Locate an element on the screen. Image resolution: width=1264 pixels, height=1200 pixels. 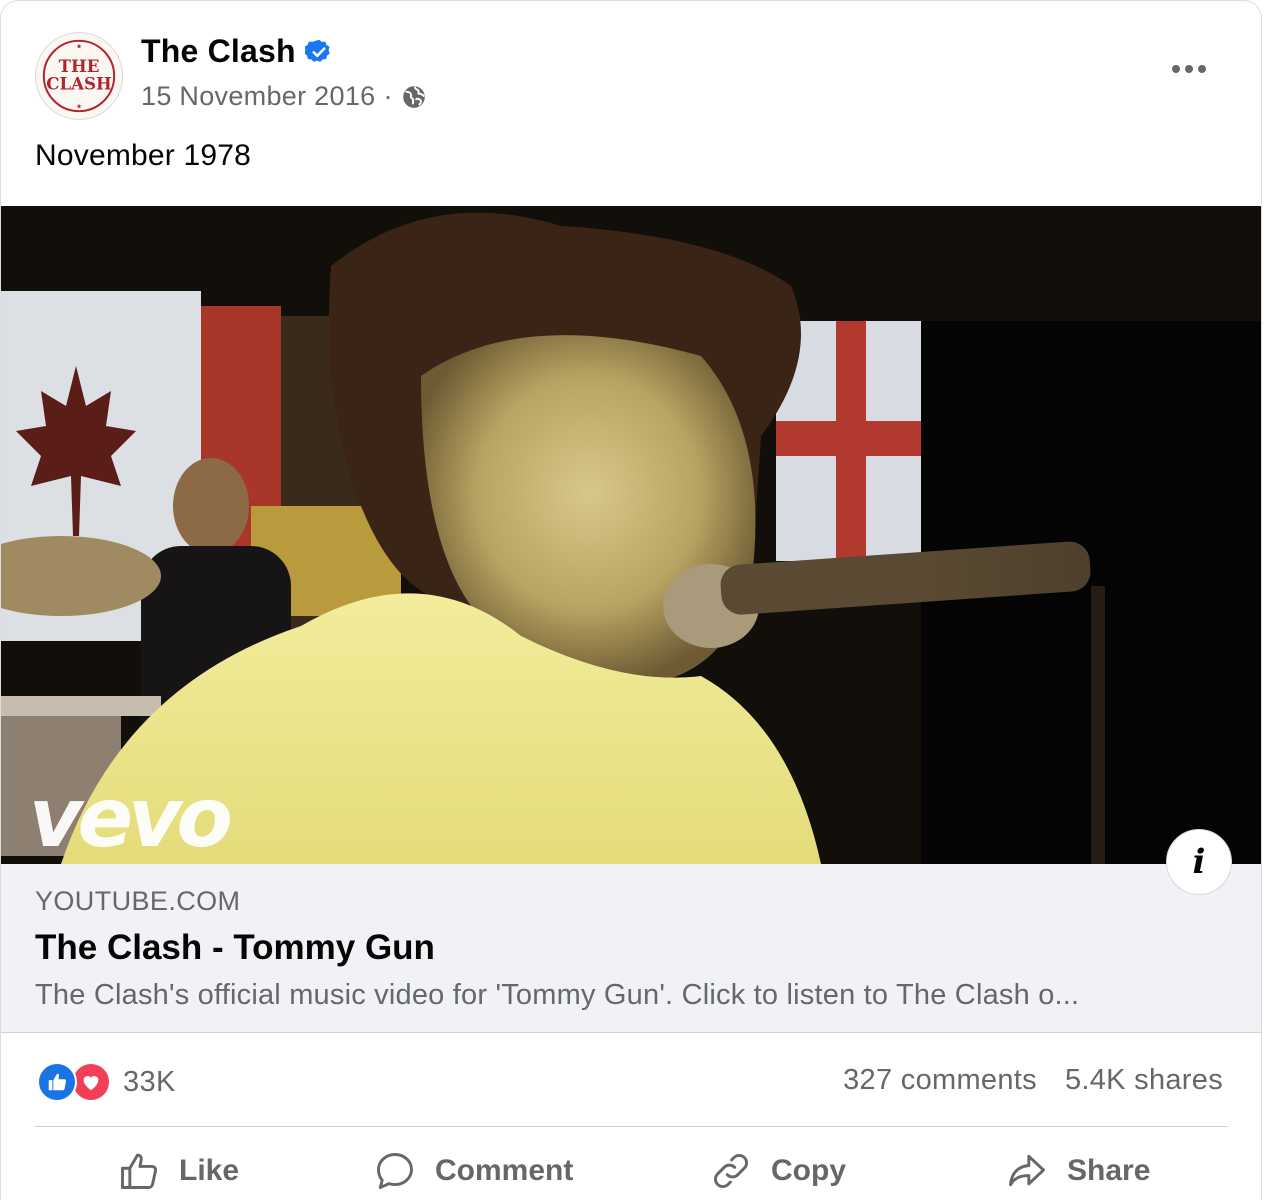
copy-label: Copy is located at coordinates (808, 1170).